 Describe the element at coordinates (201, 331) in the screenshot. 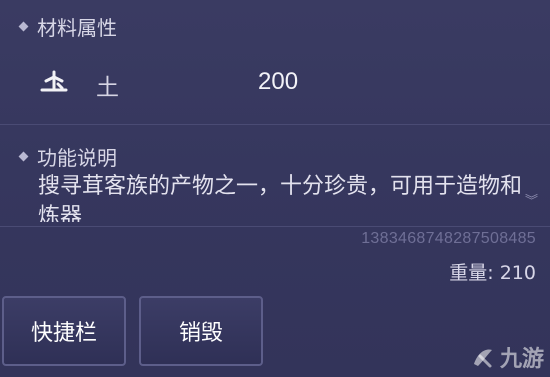

I see `destroy-button: 销毁` at that location.